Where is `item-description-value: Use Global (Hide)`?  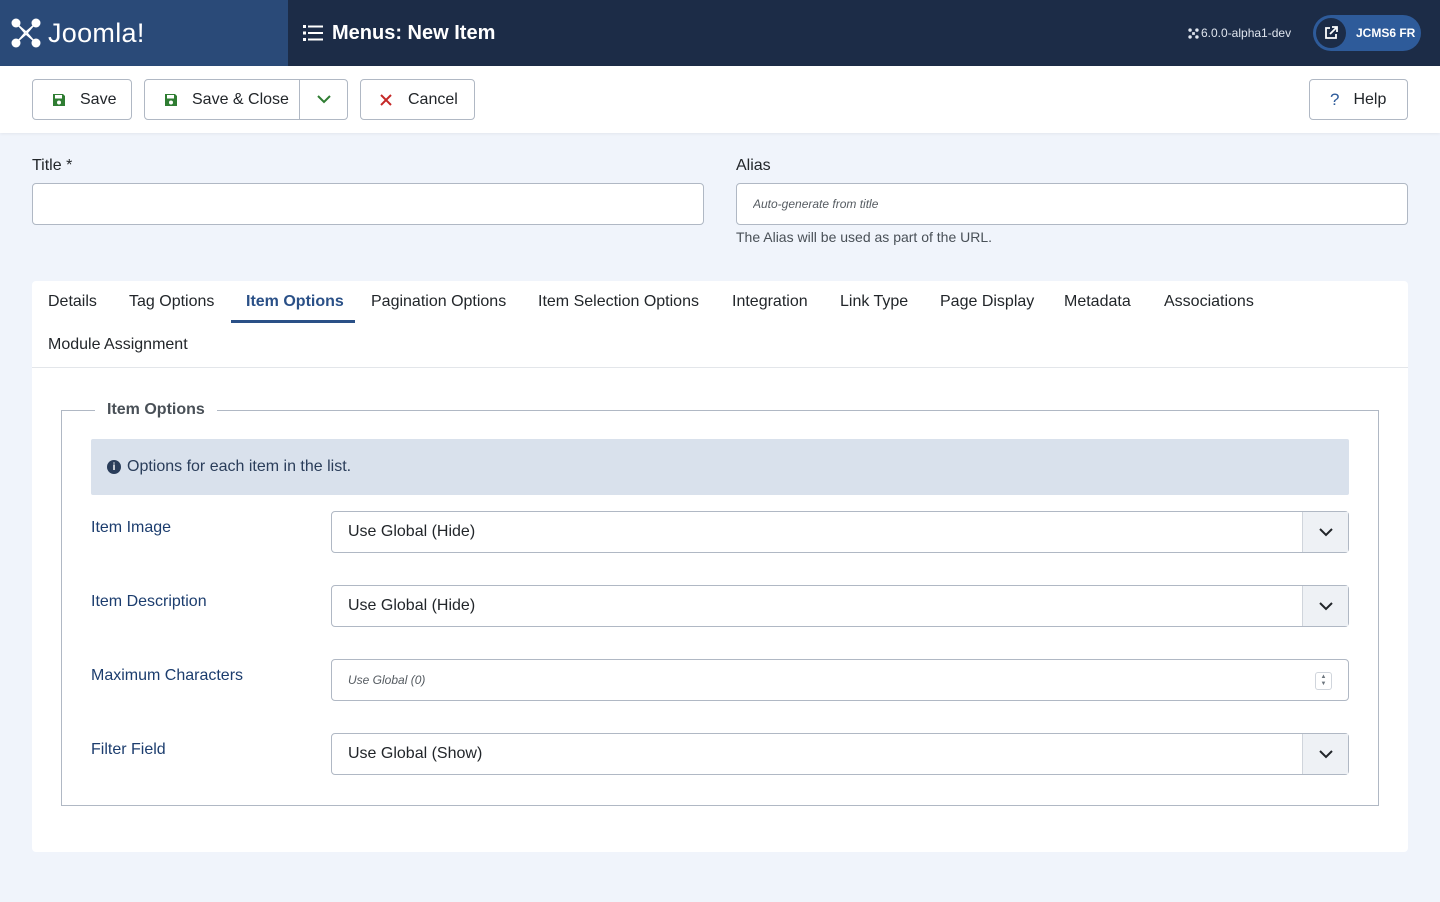 item-description-value: Use Global (Hide) is located at coordinates (412, 605).